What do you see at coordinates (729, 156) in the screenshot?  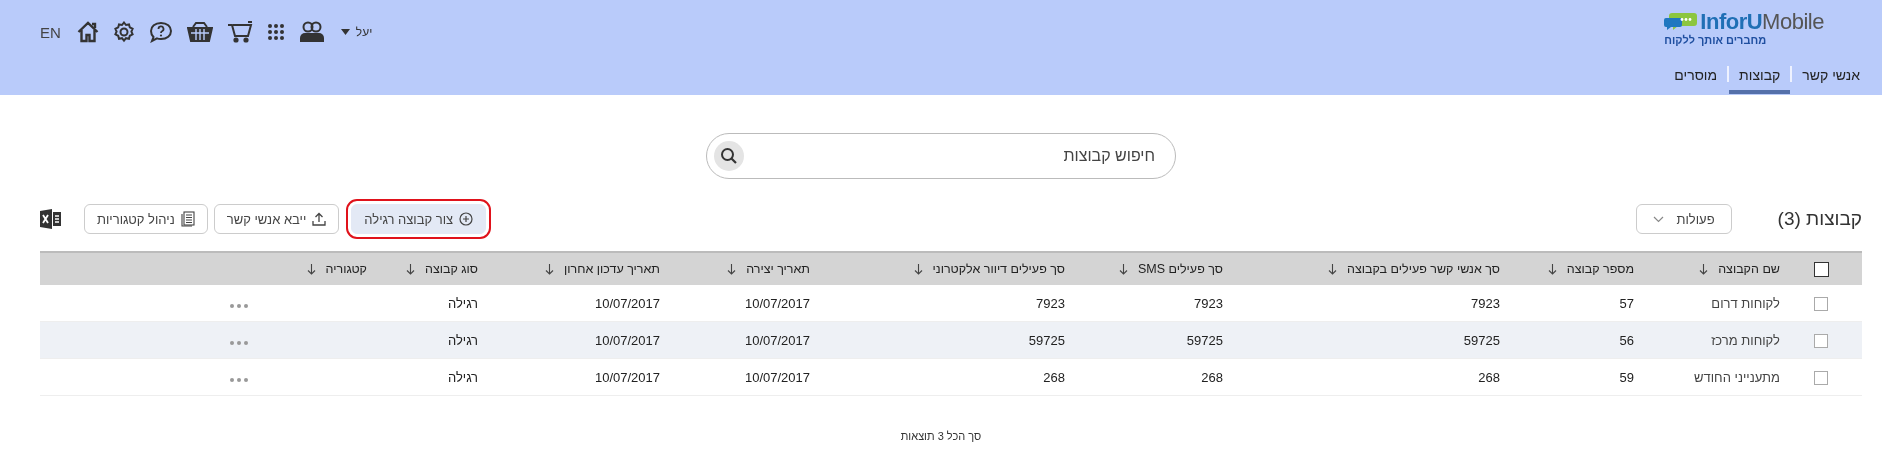 I see `search-icon` at bounding box center [729, 156].